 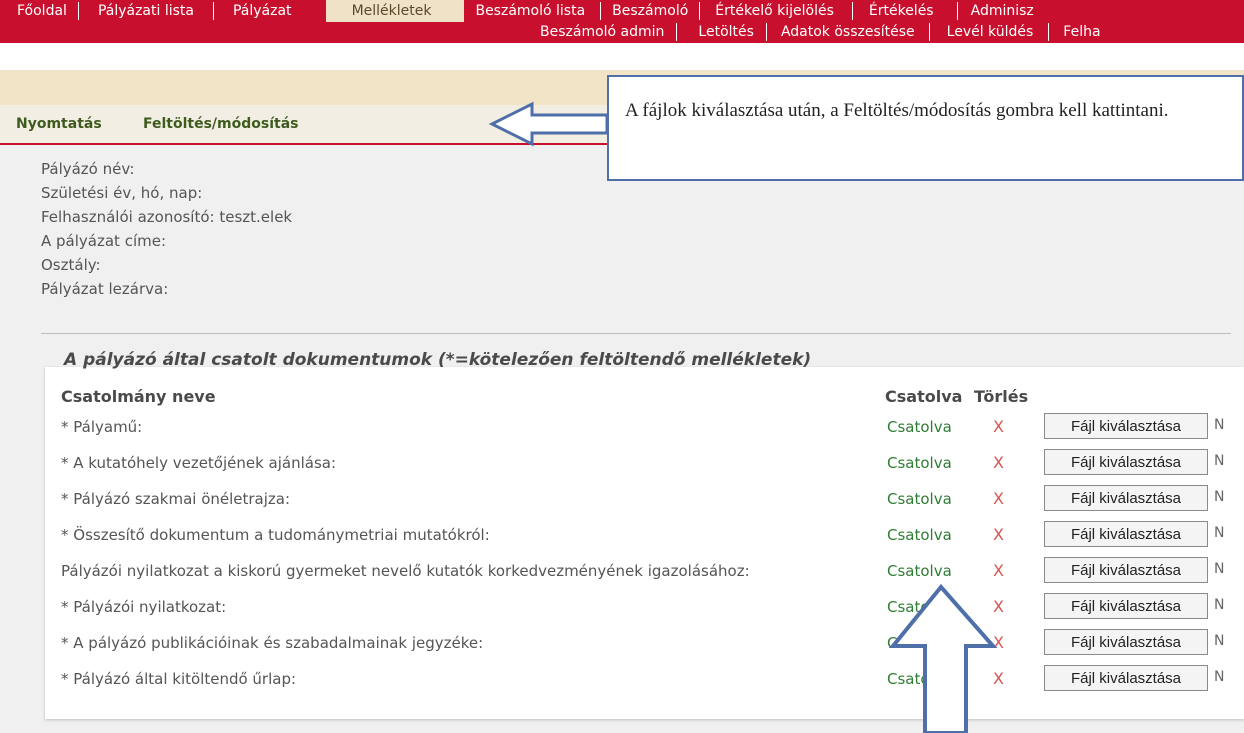 What do you see at coordinates (146, 11) in the screenshot?
I see `nav-item-palyazati-lista: Pályázati lista` at bounding box center [146, 11].